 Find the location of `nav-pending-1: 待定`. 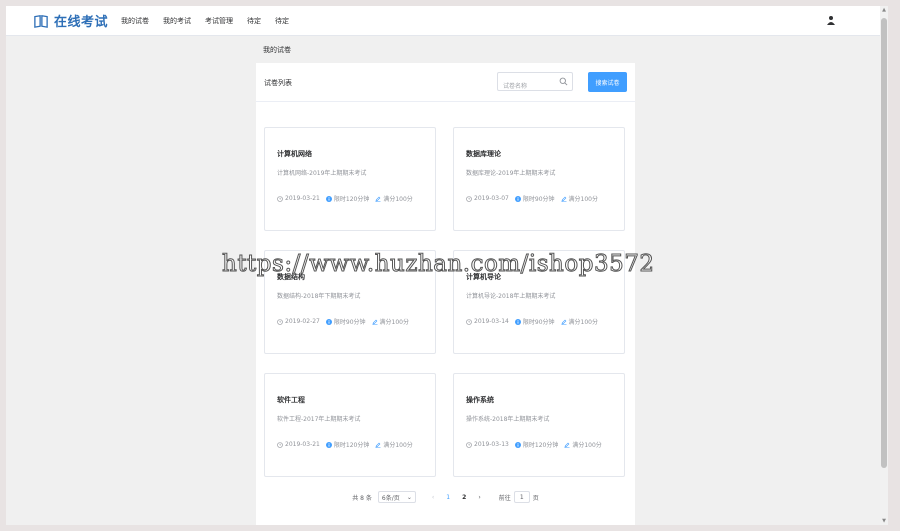

nav-pending-1: 待定 is located at coordinates (254, 21).